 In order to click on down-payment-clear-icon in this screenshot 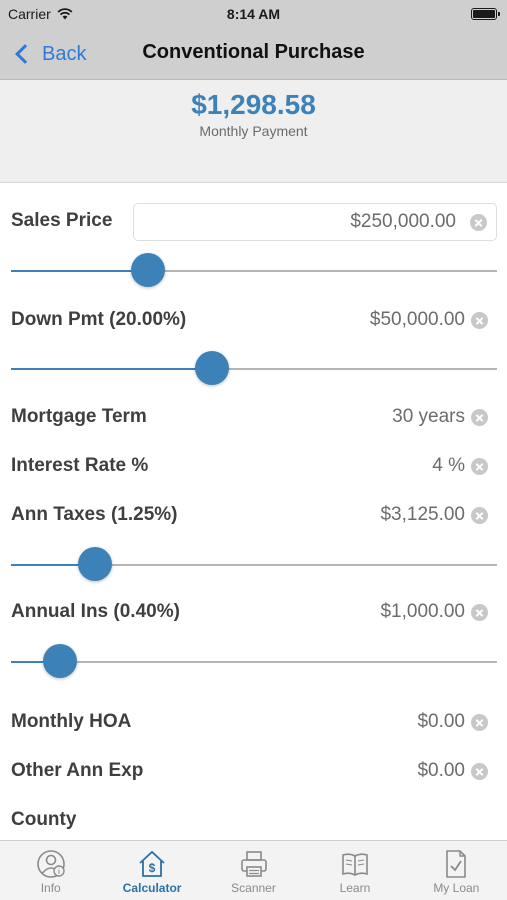, I will do `click(479, 320)`.